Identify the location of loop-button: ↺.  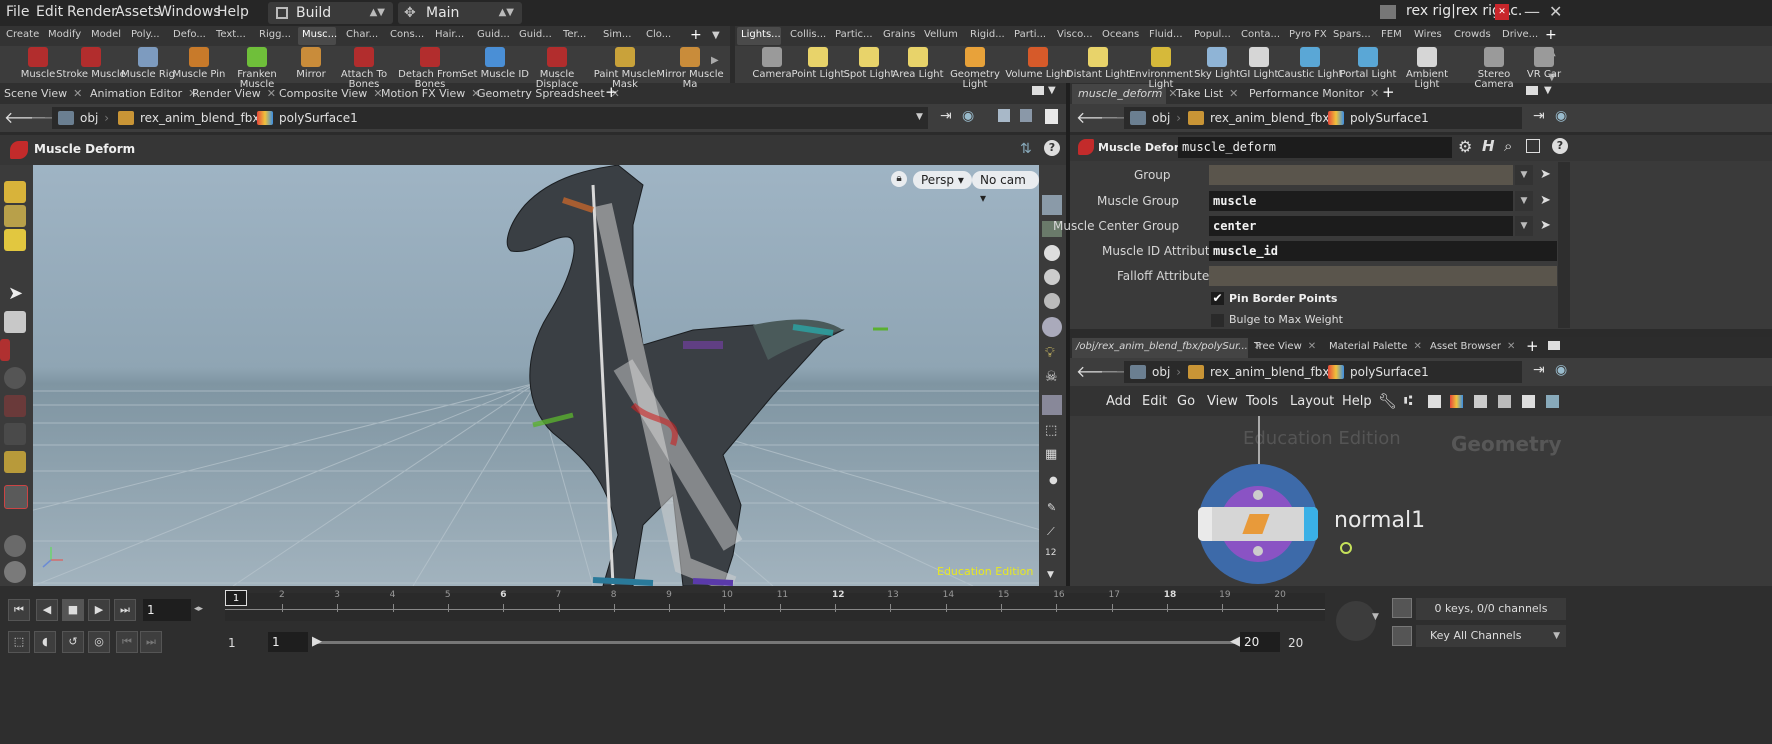
(73, 642).